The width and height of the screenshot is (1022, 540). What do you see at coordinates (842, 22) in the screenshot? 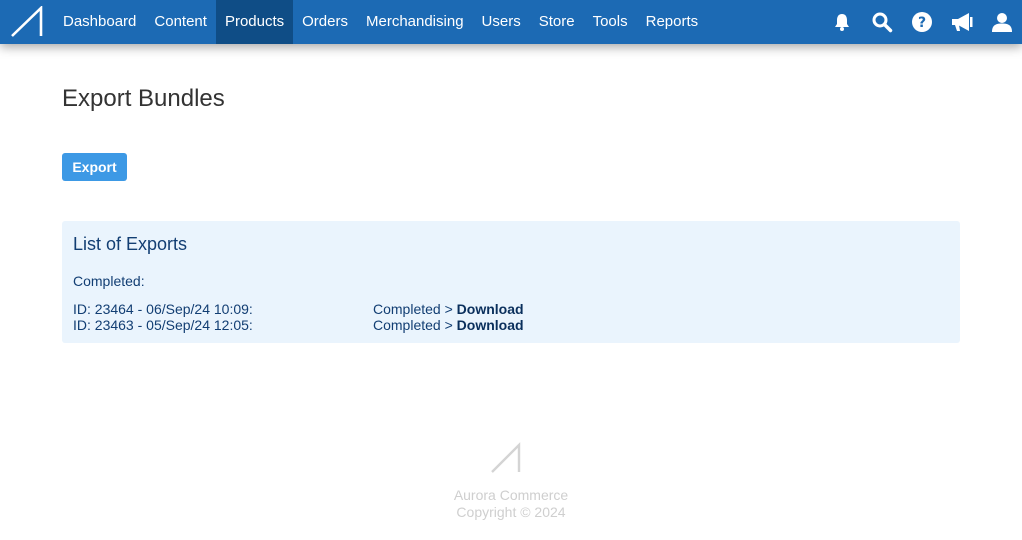
I see `bell-icon` at bounding box center [842, 22].